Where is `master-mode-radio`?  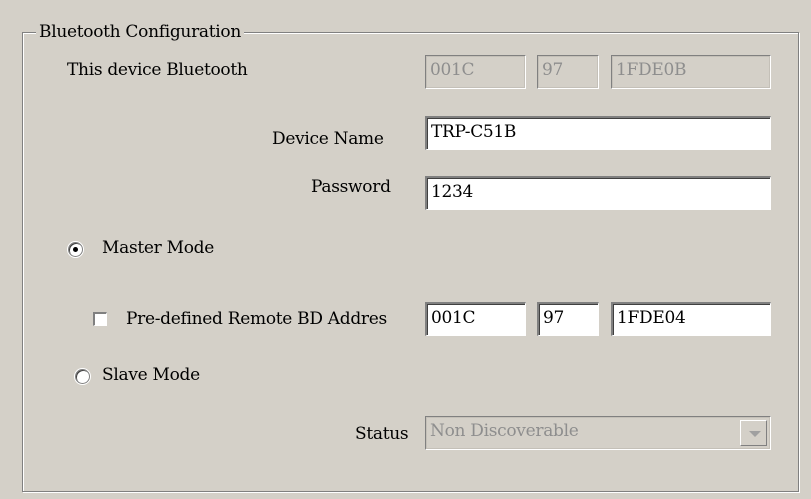
master-mode-radio is located at coordinates (75, 249).